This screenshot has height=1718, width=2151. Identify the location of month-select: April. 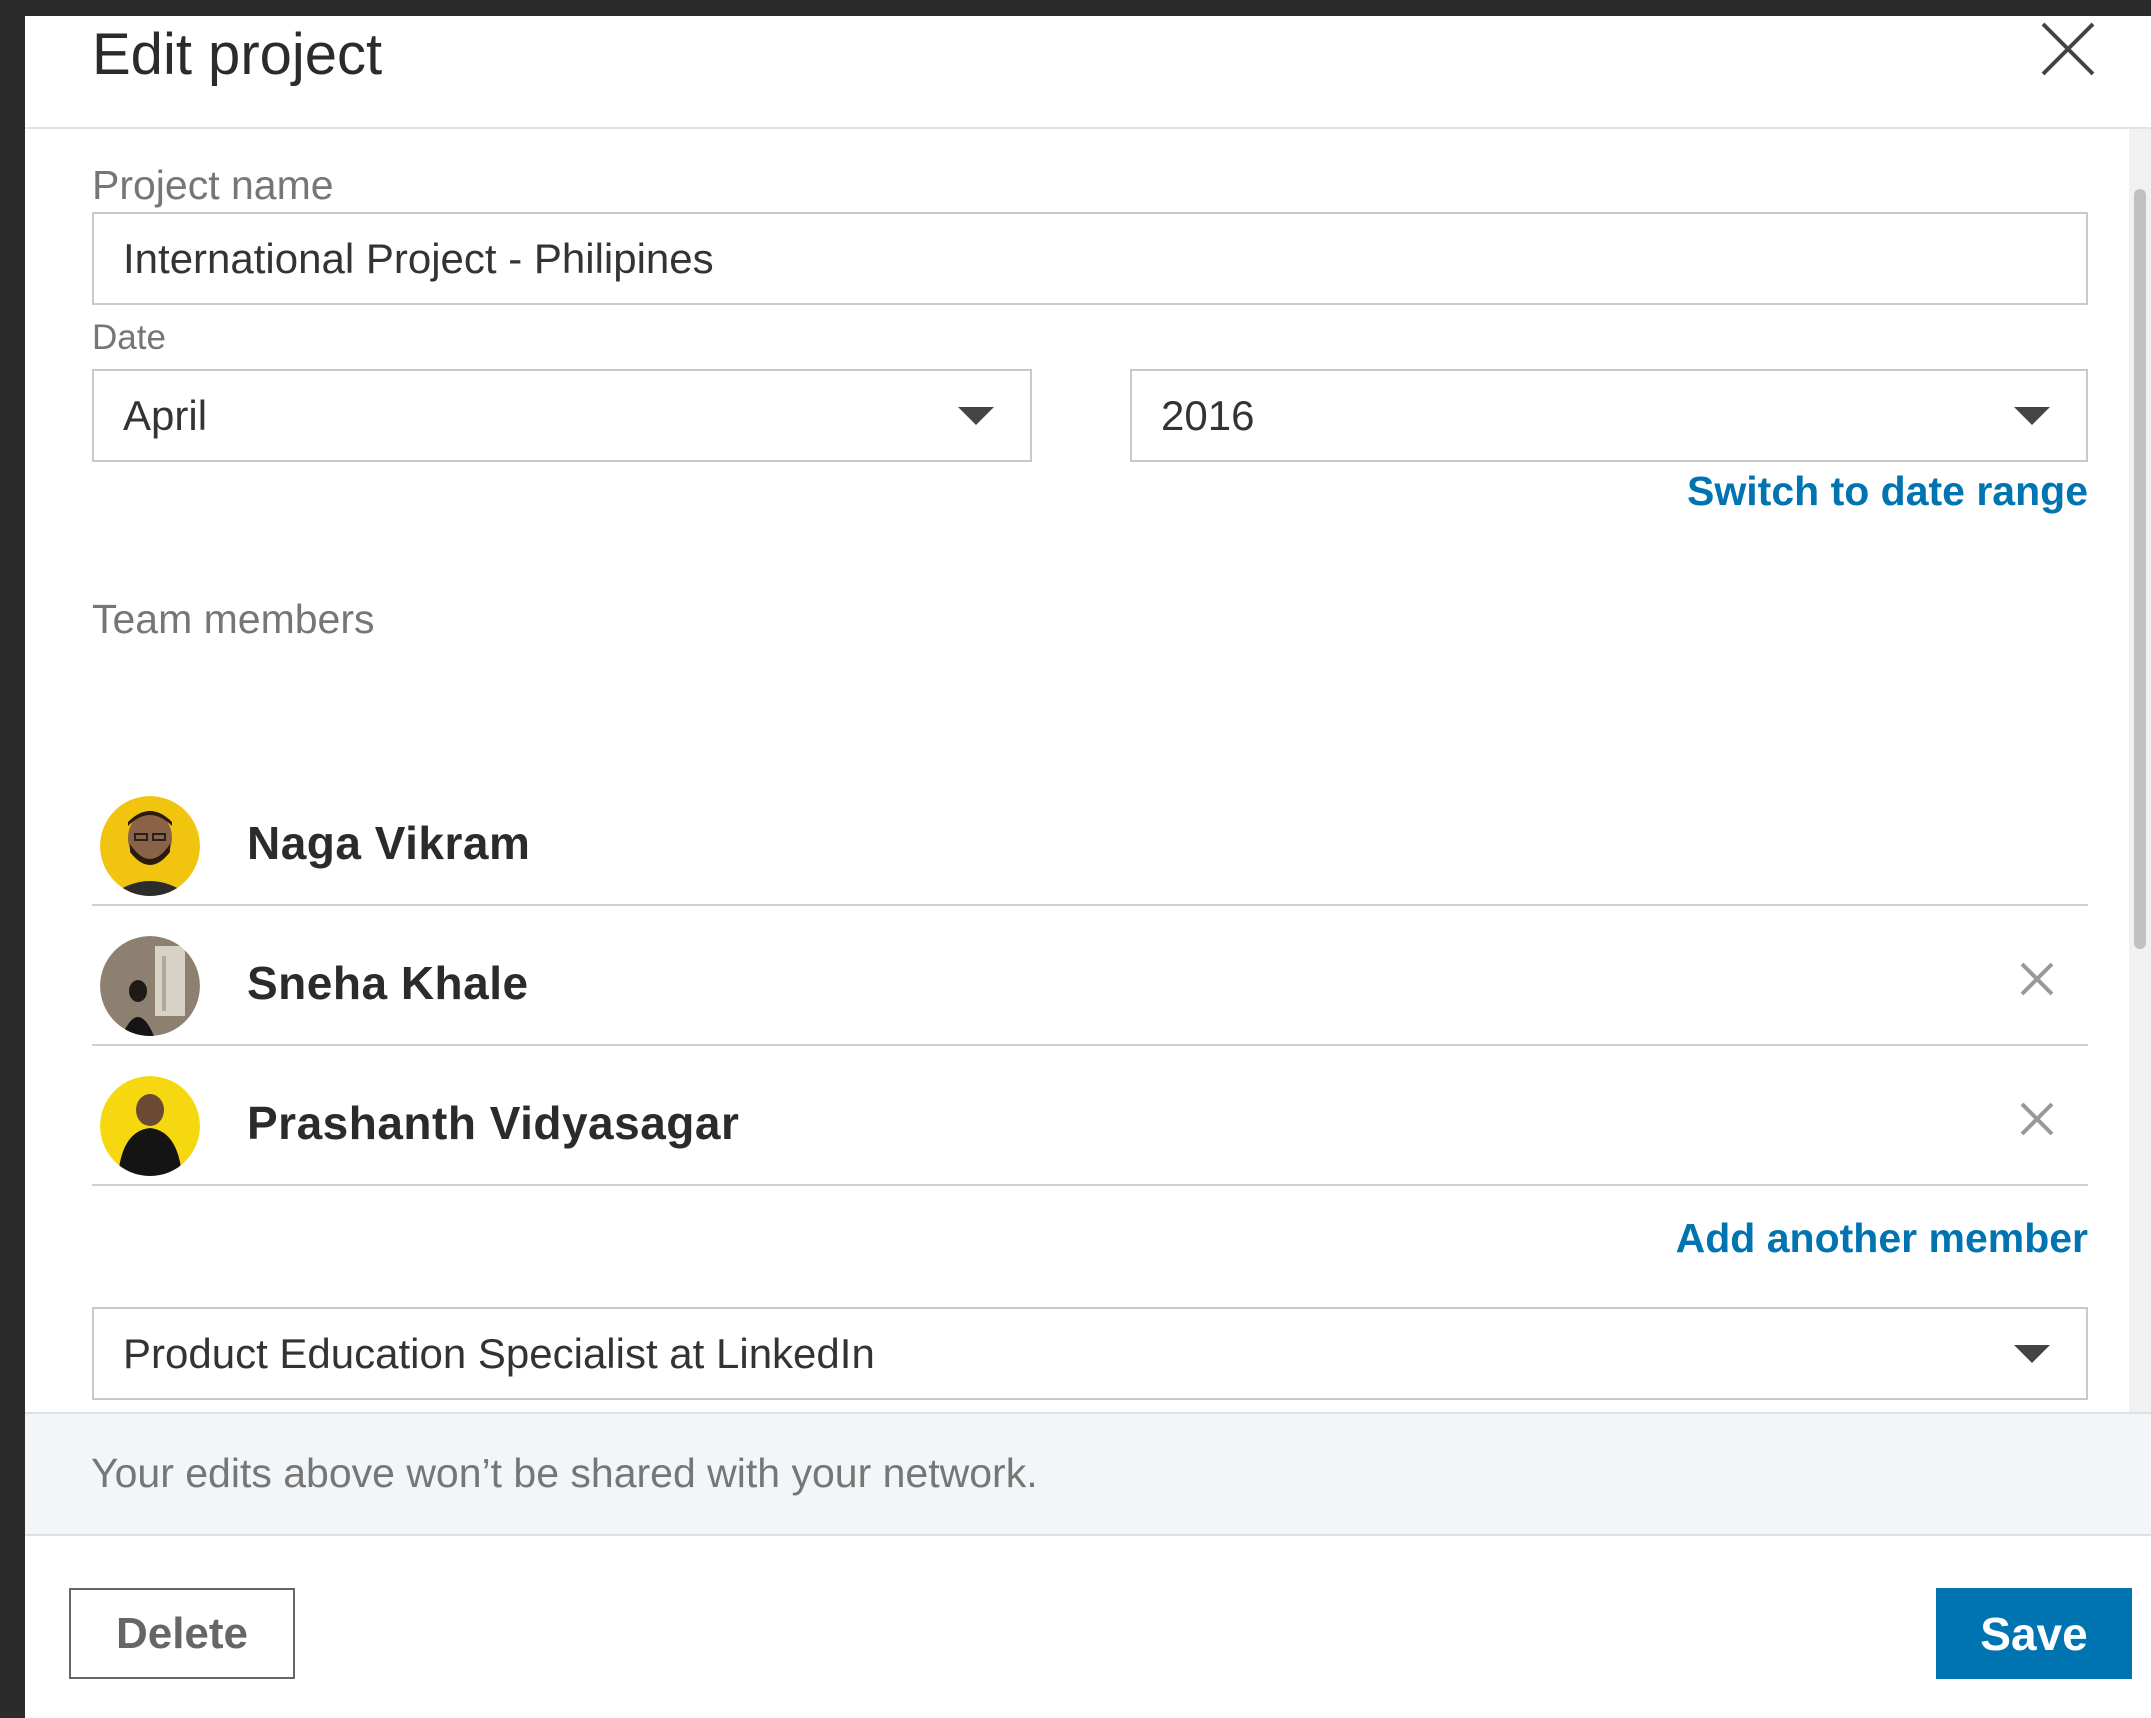
(562, 415).